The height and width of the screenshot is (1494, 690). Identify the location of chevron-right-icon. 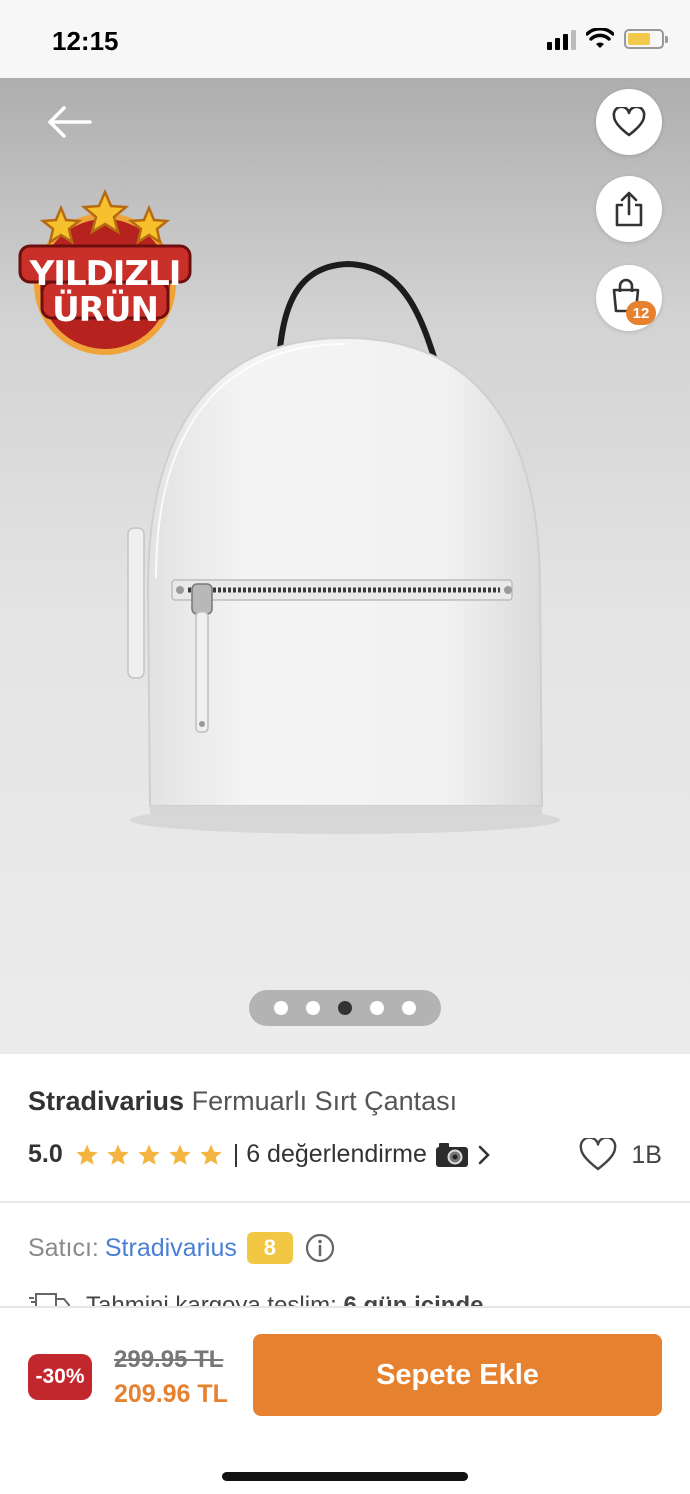
(484, 1154).